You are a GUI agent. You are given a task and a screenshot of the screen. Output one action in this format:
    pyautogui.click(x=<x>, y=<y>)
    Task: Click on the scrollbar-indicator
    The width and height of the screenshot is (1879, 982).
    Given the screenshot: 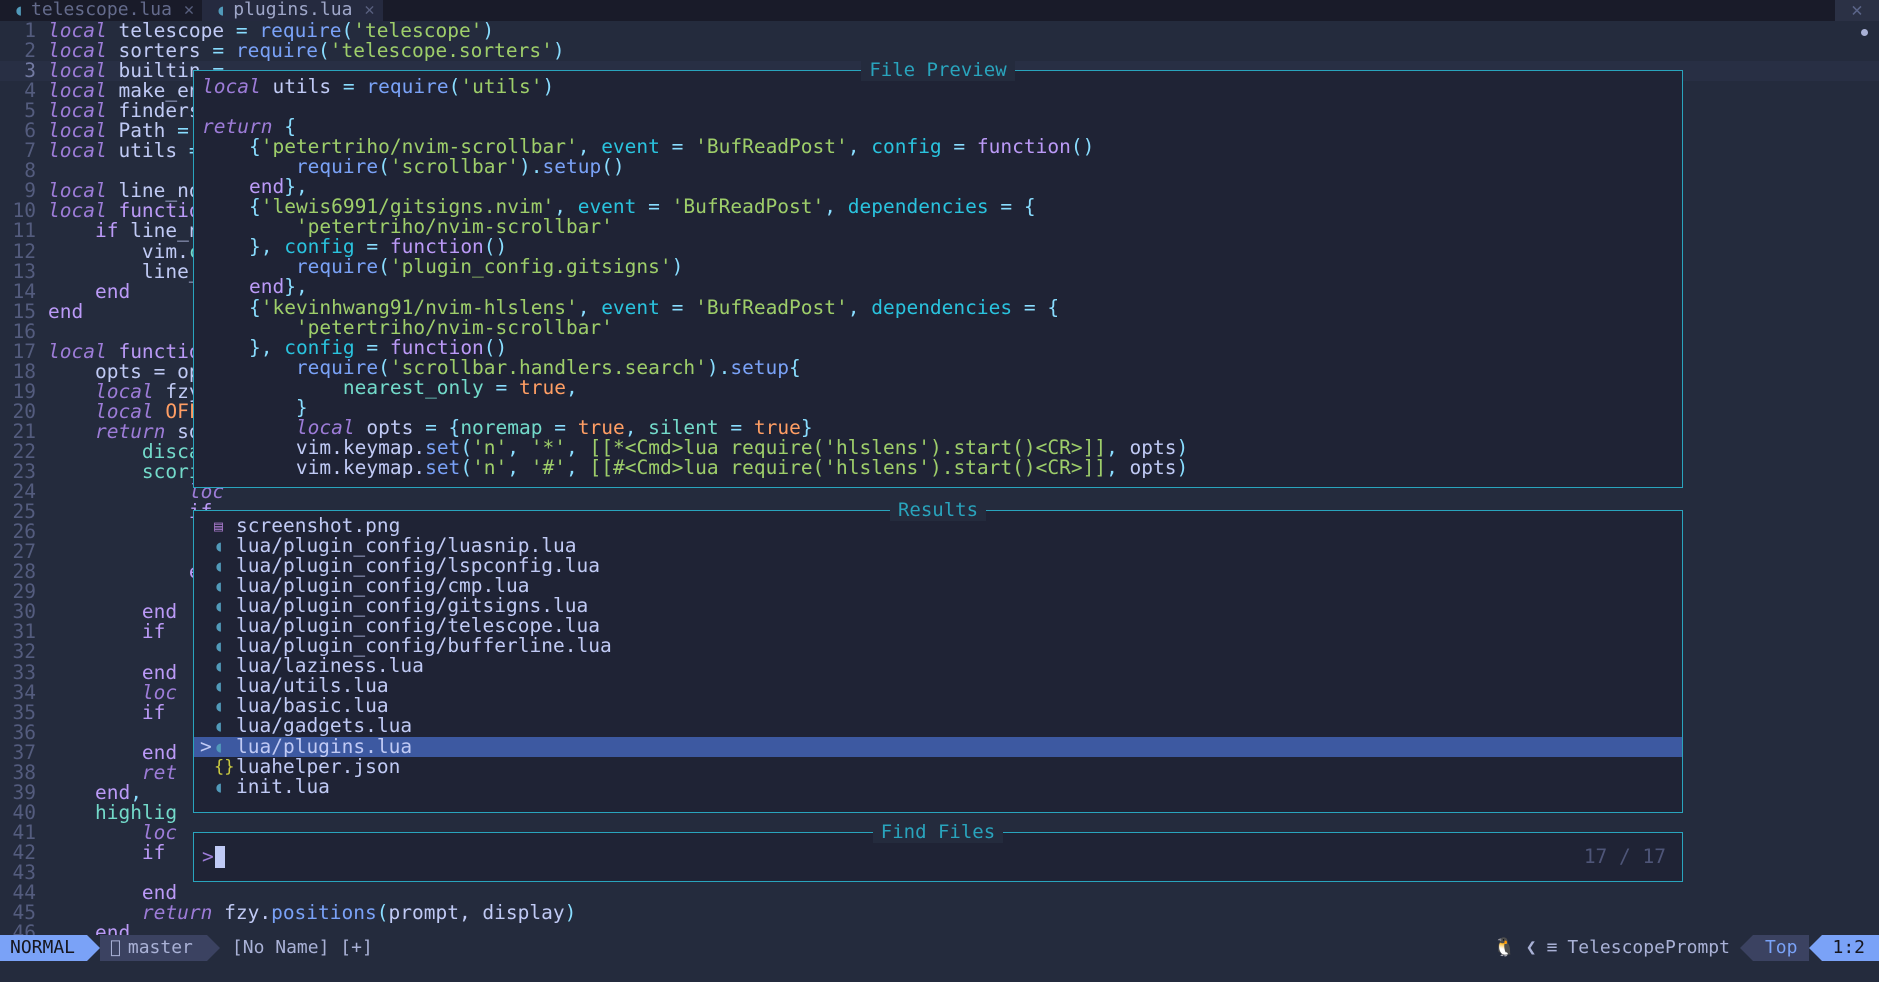 What is the action you would take?
    pyautogui.click(x=1864, y=32)
    